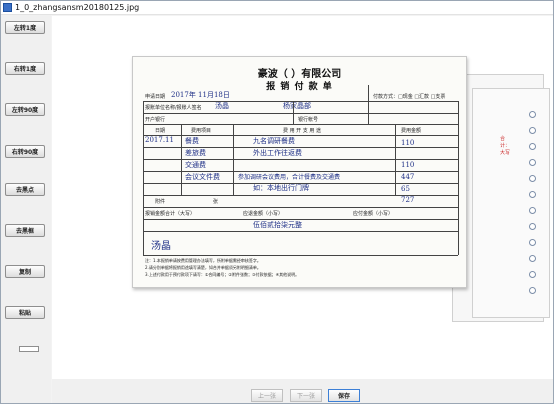 This screenshot has width=554, height=404. What do you see at coordinates (505, 146) in the screenshot?
I see `red-stamp-strip: 合计：大写` at bounding box center [505, 146].